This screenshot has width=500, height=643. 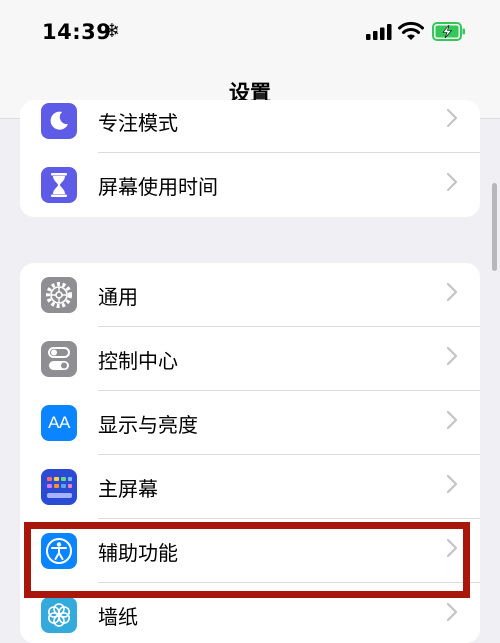 I want to click on status-bar: 14:39 ❄, so click(x=250, y=32).